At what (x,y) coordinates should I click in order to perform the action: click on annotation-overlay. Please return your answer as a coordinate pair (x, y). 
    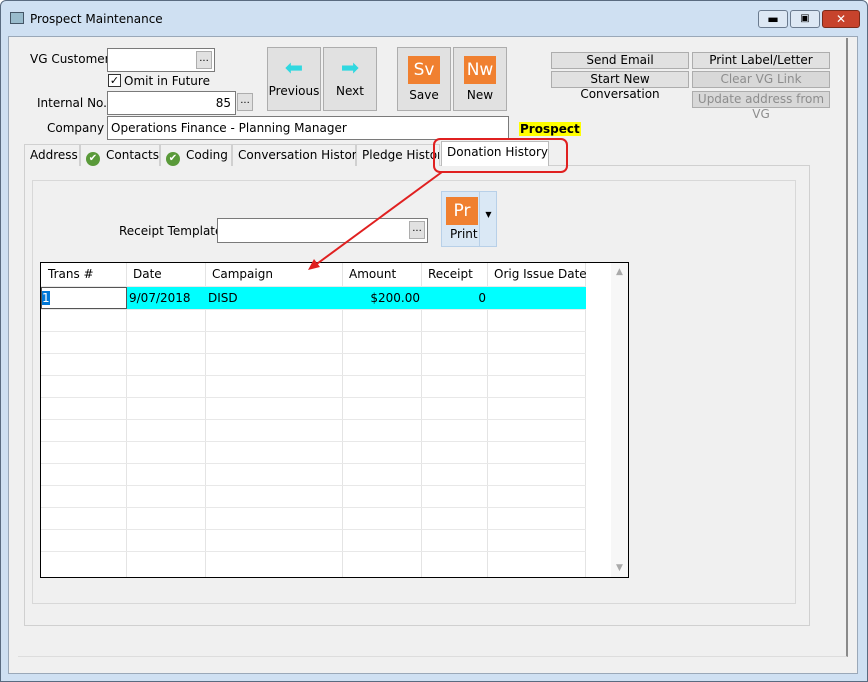
    Looking at the image, I should click on (438, 204).